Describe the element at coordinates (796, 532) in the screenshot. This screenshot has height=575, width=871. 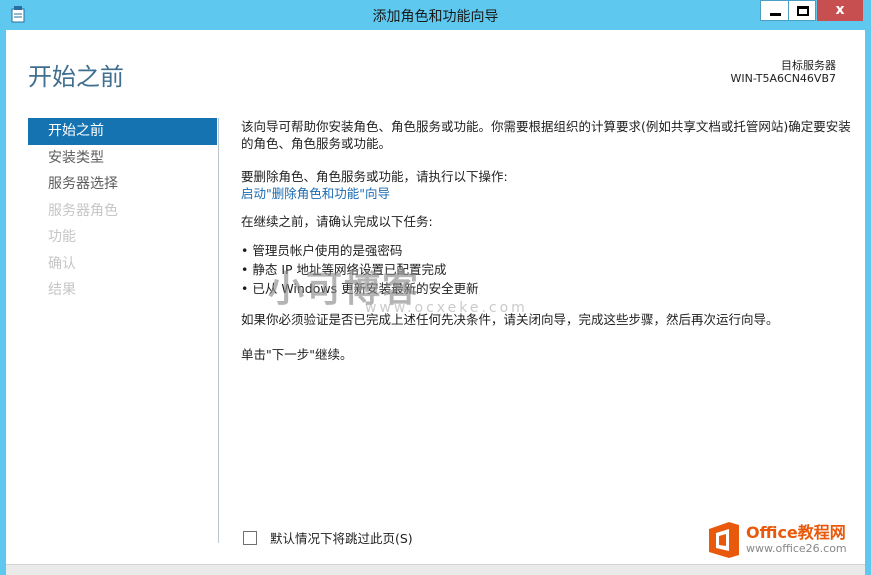
I see `watermark-badge-name: Office教程网` at that location.